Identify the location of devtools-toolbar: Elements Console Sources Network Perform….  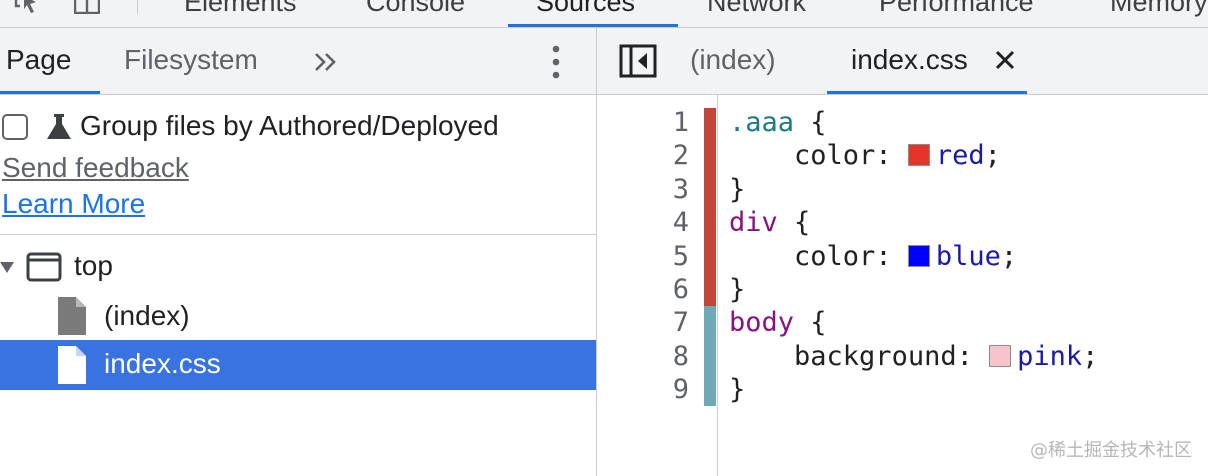
(604, 14).